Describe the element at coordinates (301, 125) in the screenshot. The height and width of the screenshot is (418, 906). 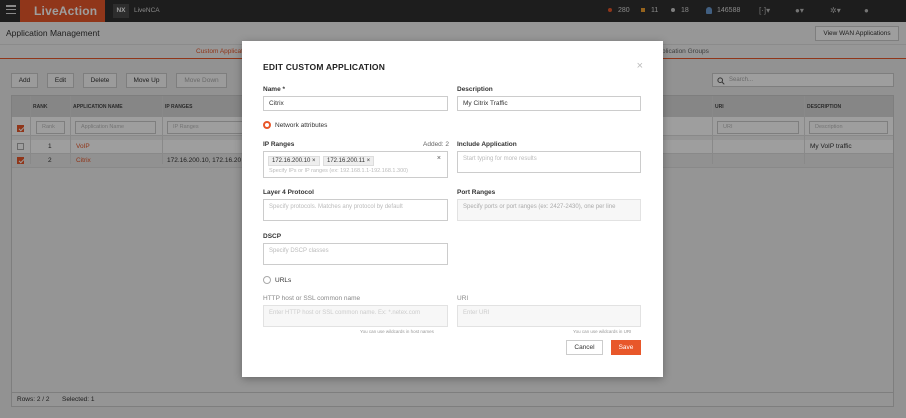
I see `network-attributes-label: Network attributes` at that location.